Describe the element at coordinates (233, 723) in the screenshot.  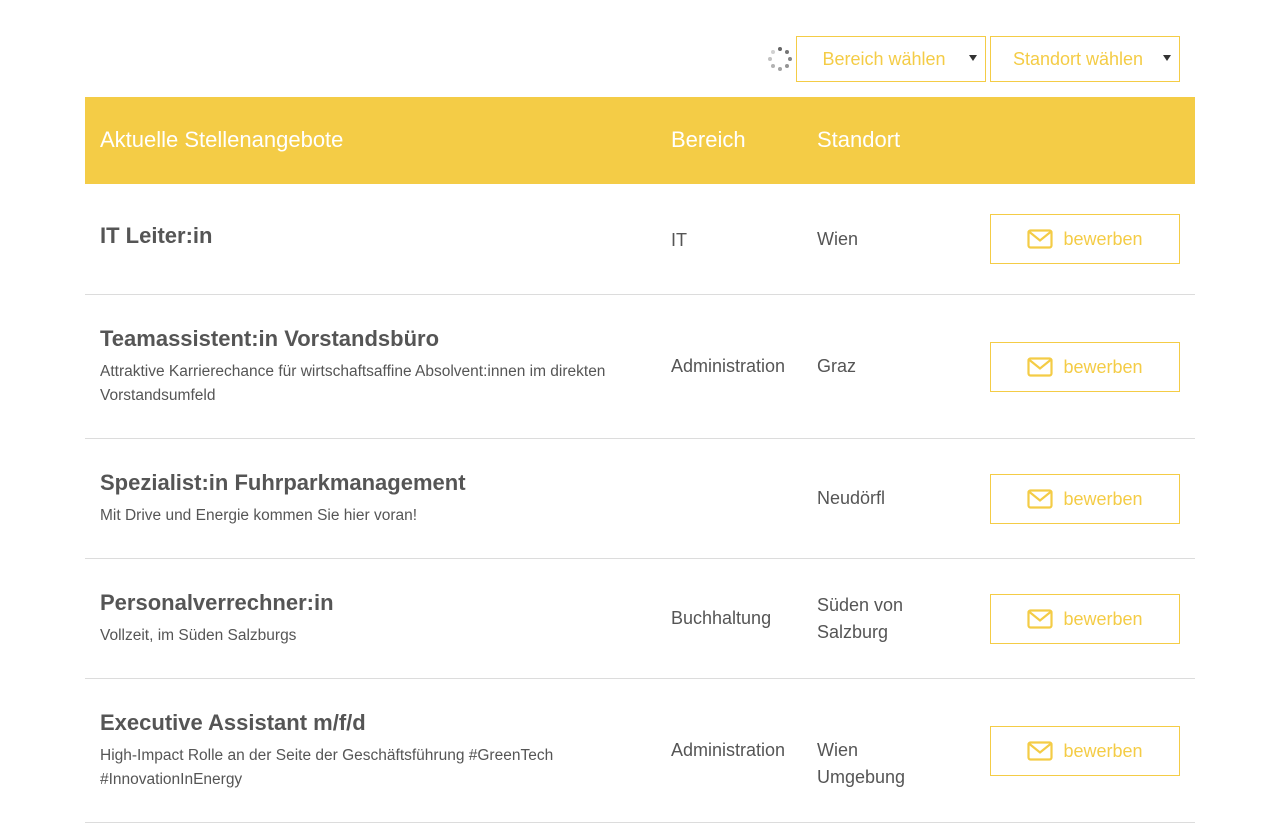
I see `job-title: Executive Assistant m/f/d` at that location.